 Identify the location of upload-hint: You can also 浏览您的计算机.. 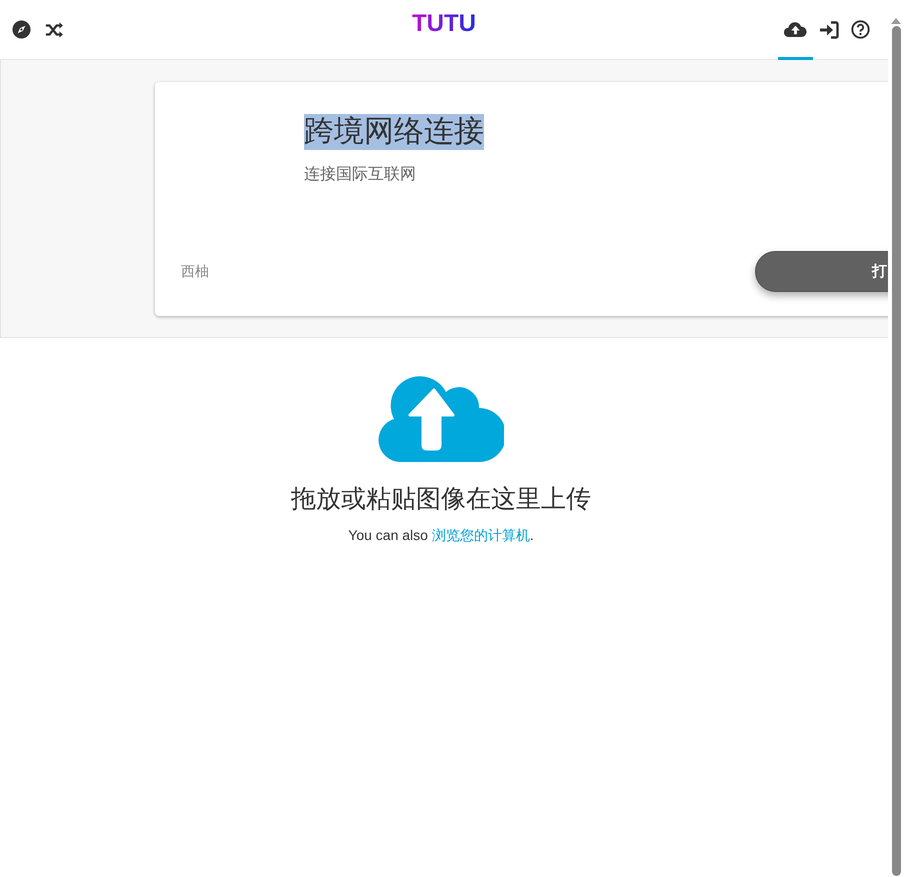
(441, 536).